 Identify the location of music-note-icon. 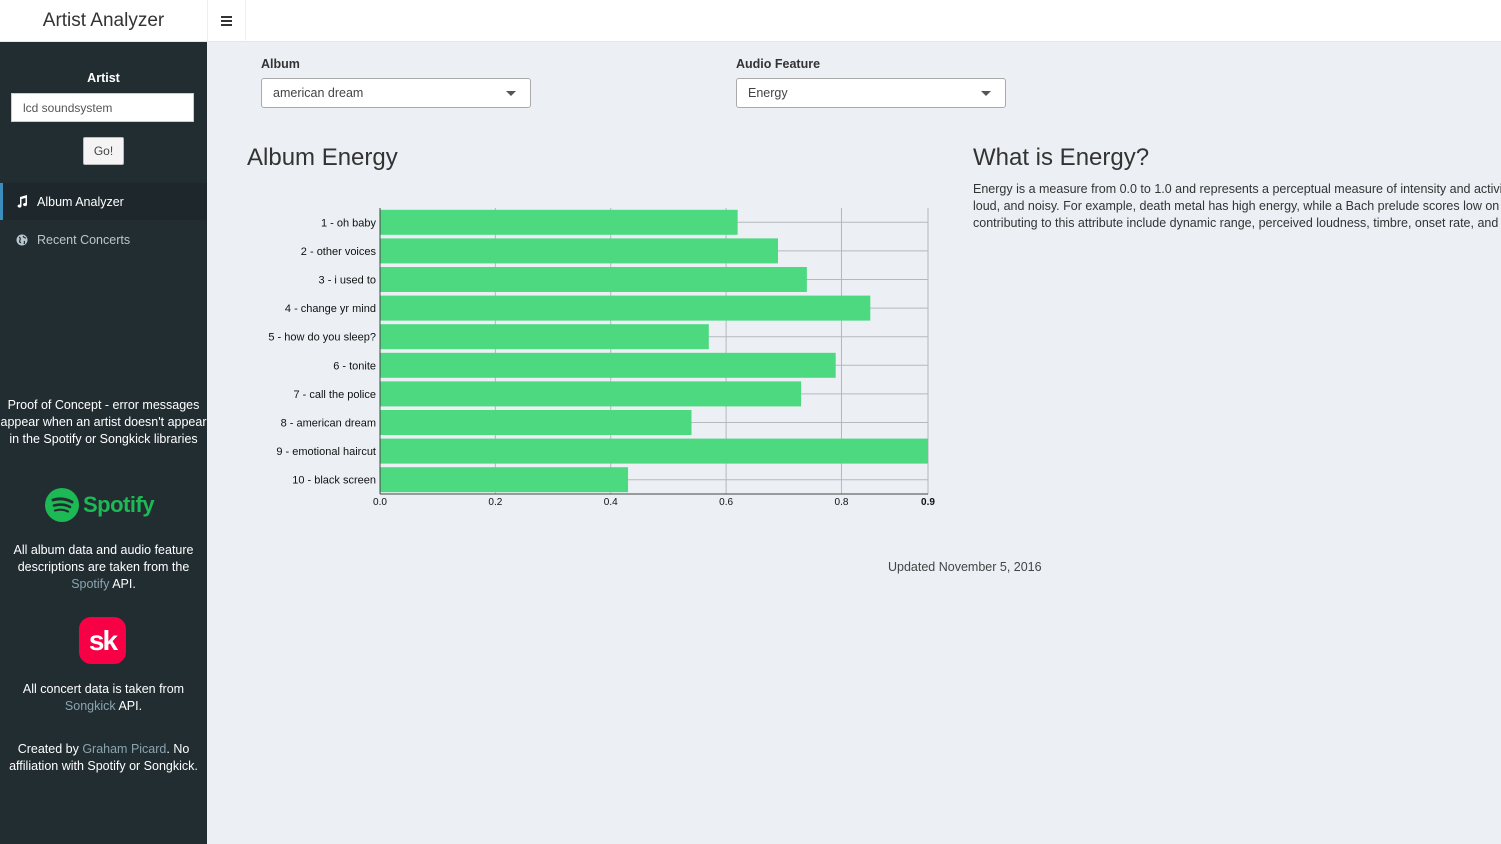
(26, 201).